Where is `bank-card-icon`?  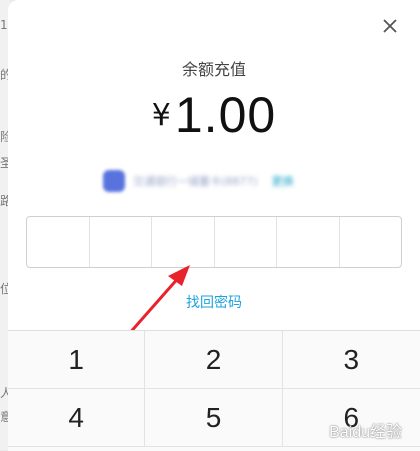
bank-card-icon is located at coordinates (114, 181).